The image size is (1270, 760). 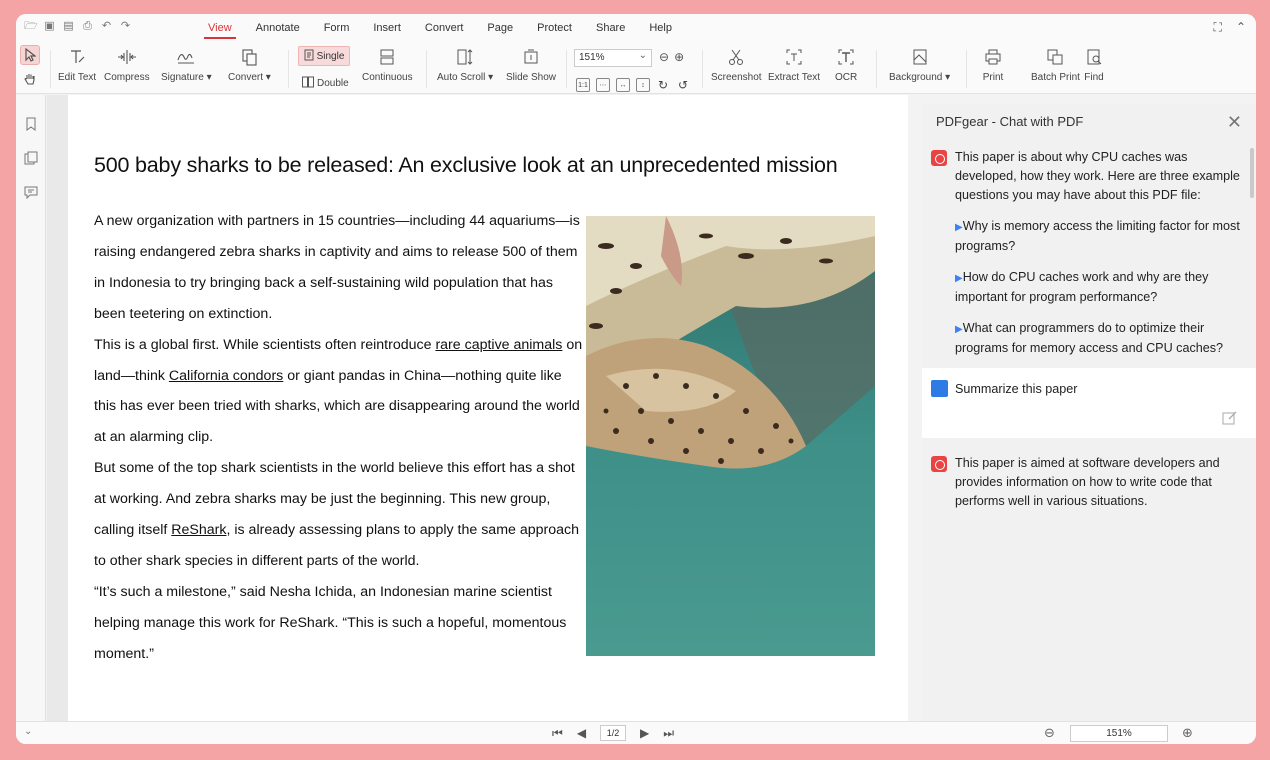 I want to click on screenshot-button: Screenshot, so click(x=736, y=64).